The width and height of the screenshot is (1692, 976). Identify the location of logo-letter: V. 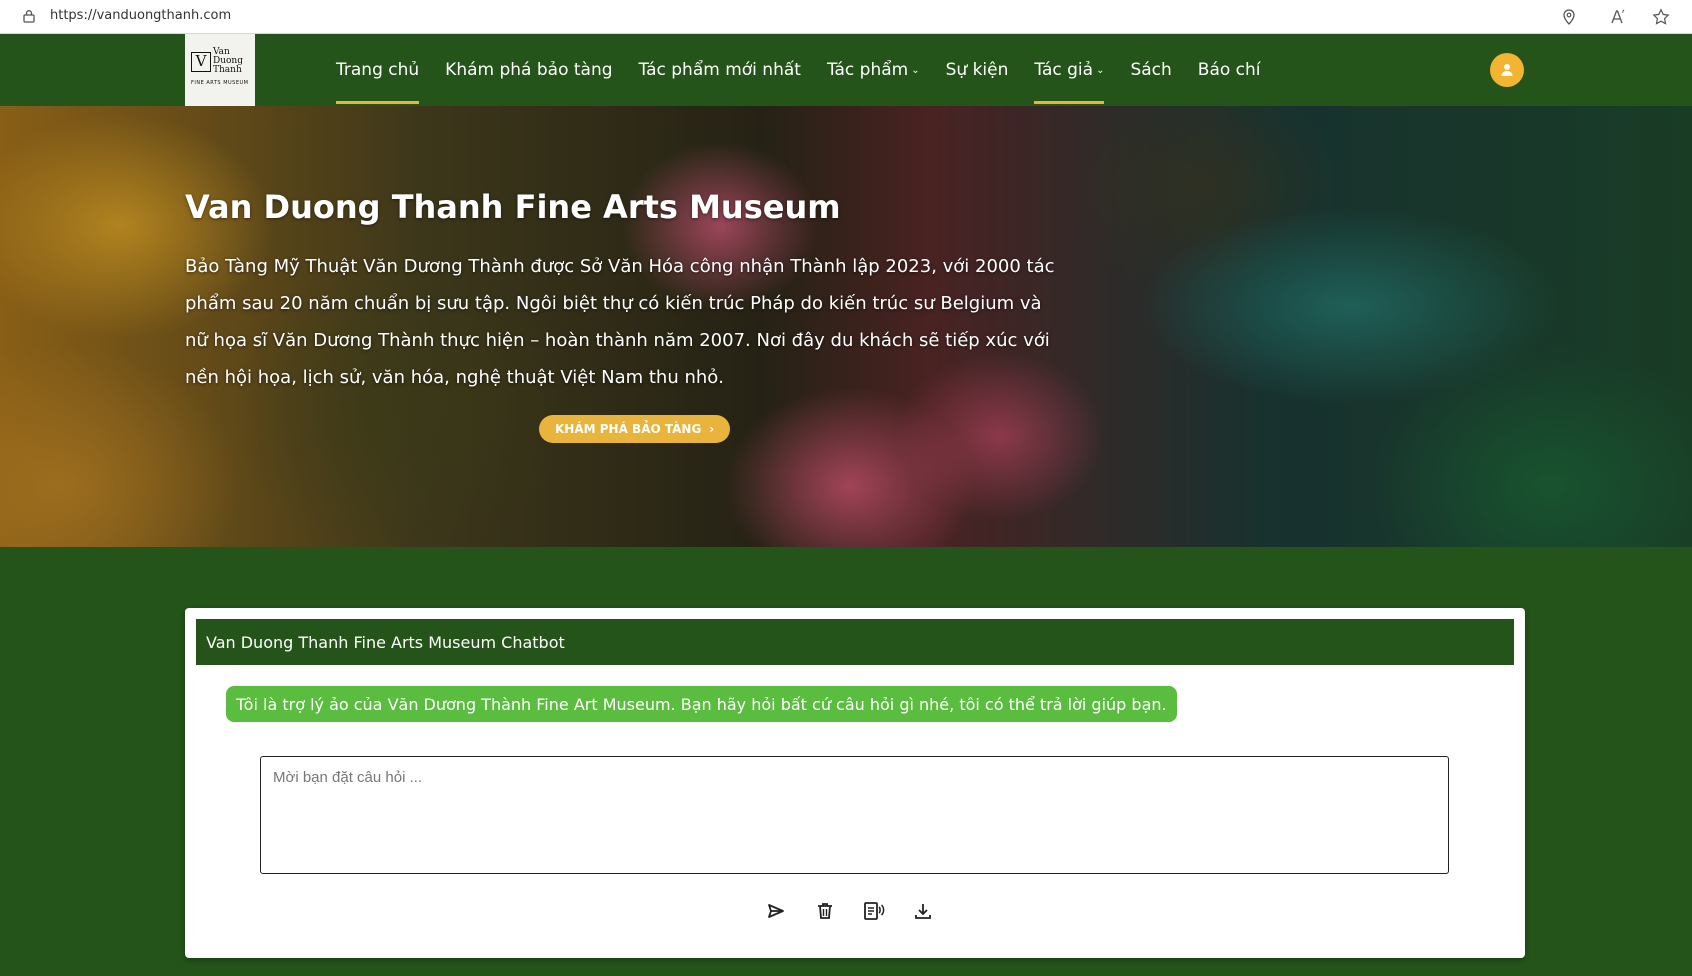
(201, 62).